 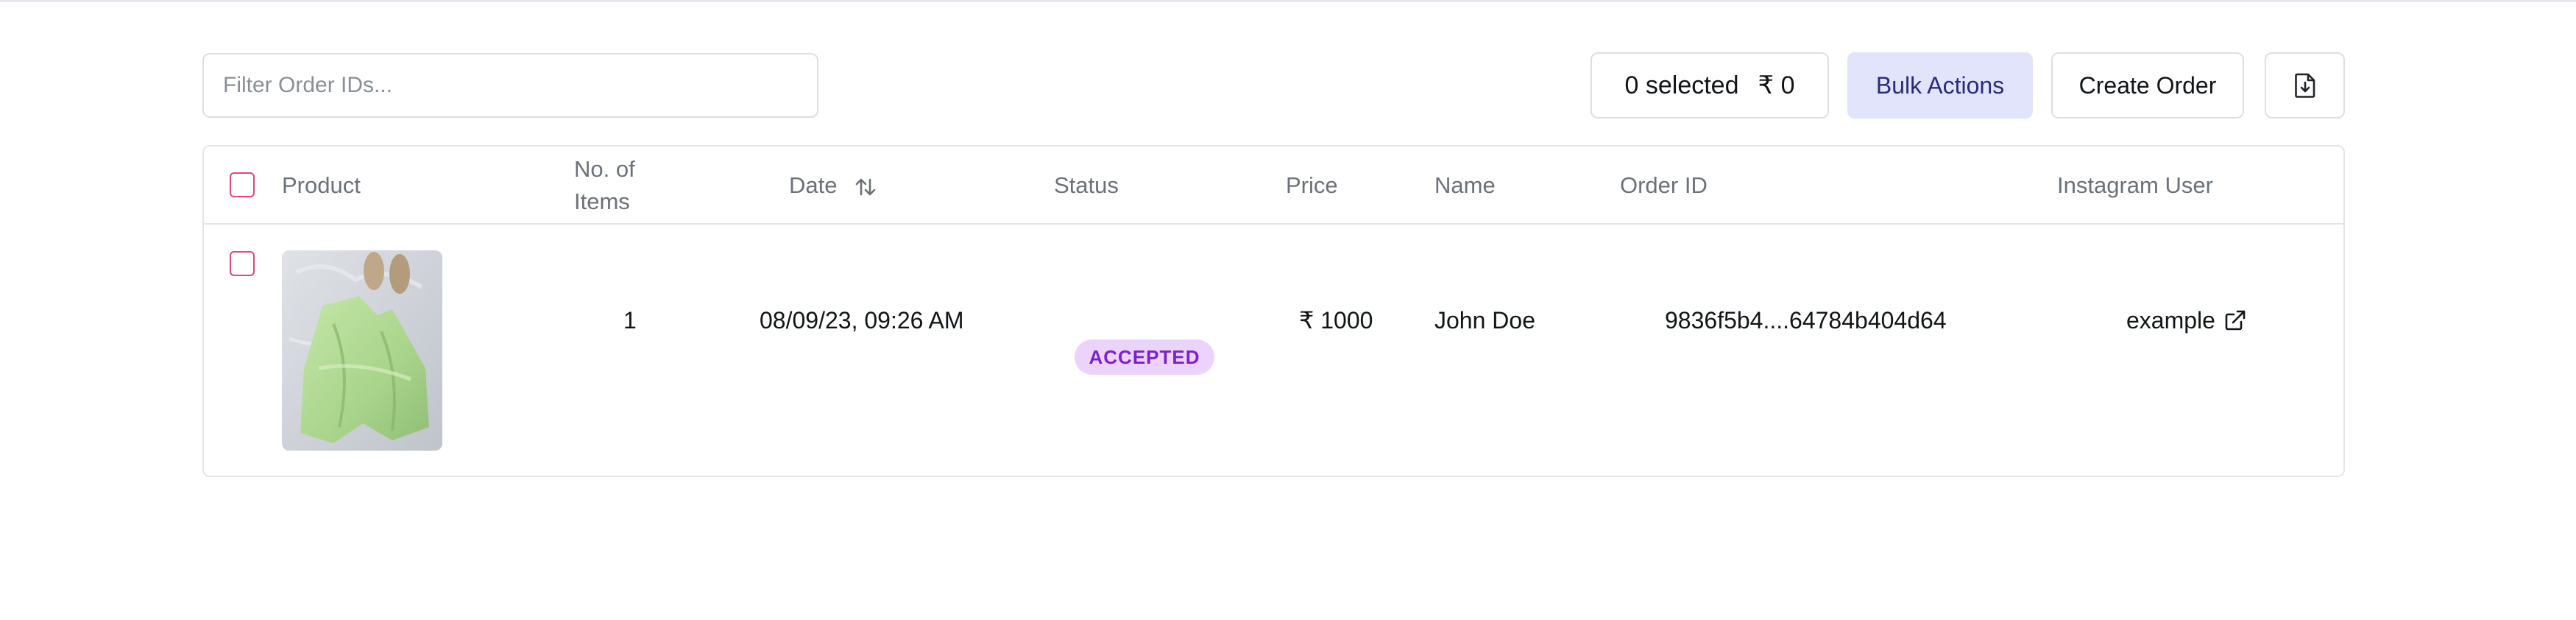 I want to click on row-name: John Doe, so click(x=1484, y=321).